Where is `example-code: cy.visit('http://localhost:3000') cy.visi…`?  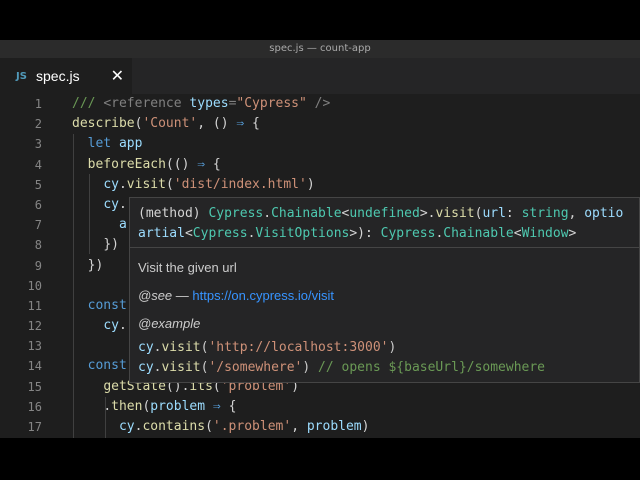
example-code: cy.visit('http://localhost:3000') cy.visi… is located at coordinates (384, 358).